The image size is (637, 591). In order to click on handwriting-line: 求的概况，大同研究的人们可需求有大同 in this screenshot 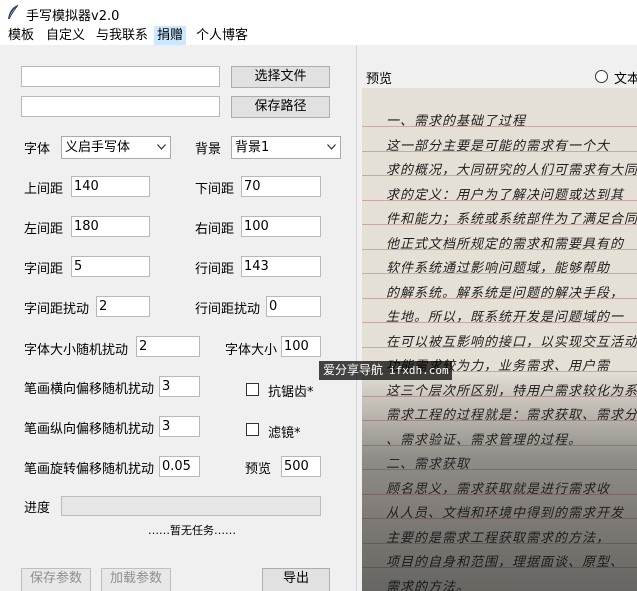, I will do `click(511, 170)`.